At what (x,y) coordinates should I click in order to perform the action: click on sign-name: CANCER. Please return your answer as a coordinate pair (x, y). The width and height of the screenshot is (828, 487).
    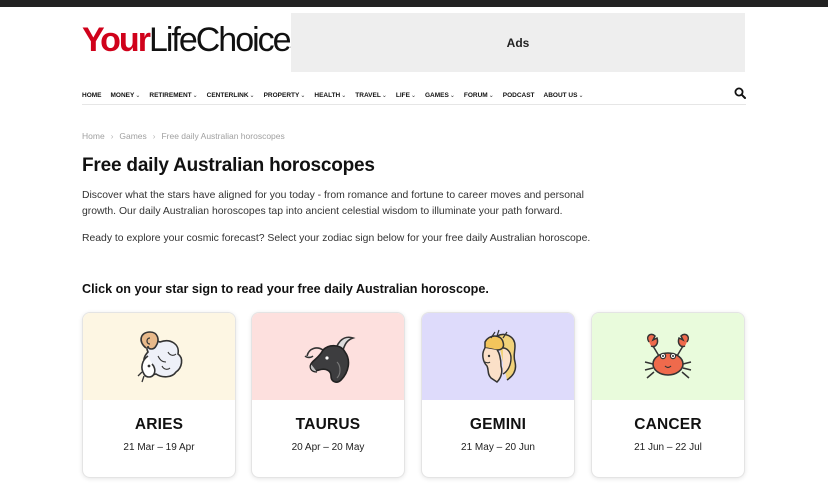
    Looking at the image, I should click on (668, 424).